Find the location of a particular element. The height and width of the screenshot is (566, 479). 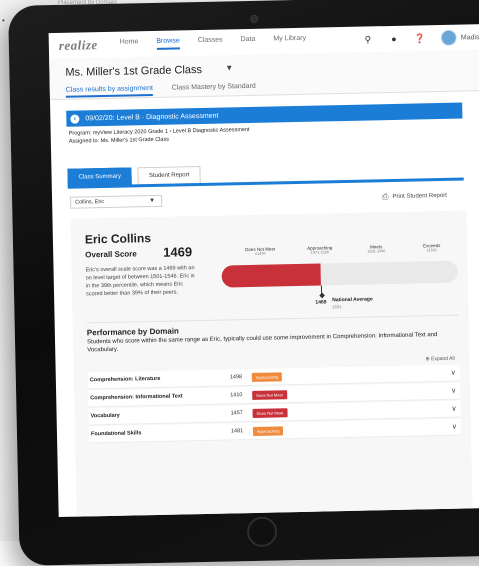

domain-score: 1498 is located at coordinates (236, 377).